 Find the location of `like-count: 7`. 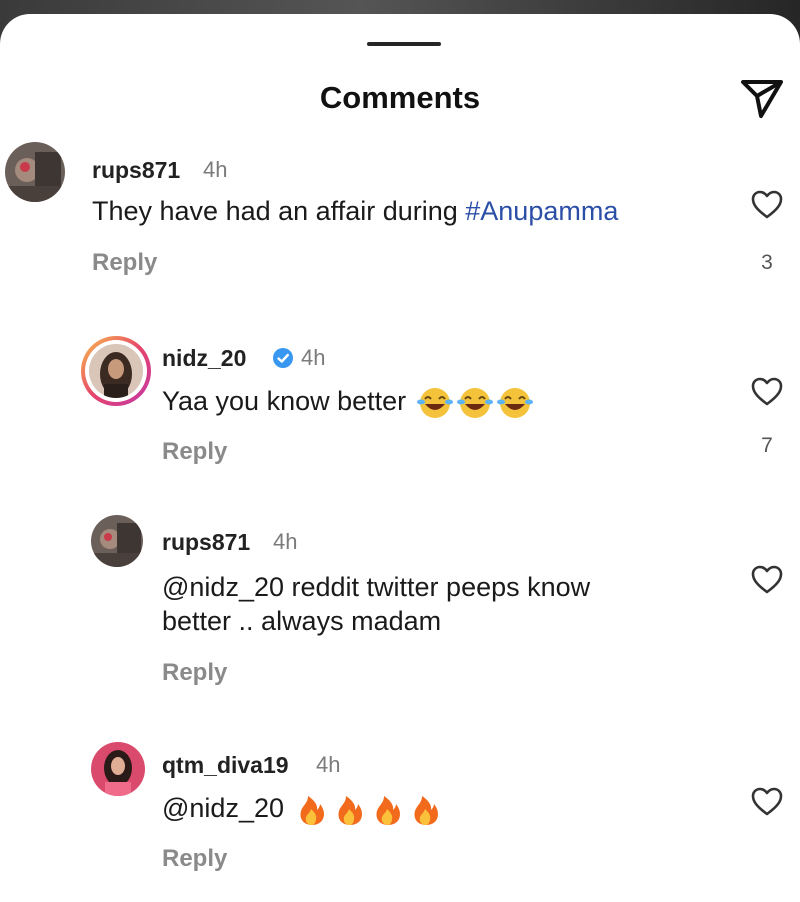

like-count: 7 is located at coordinates (767, 445).